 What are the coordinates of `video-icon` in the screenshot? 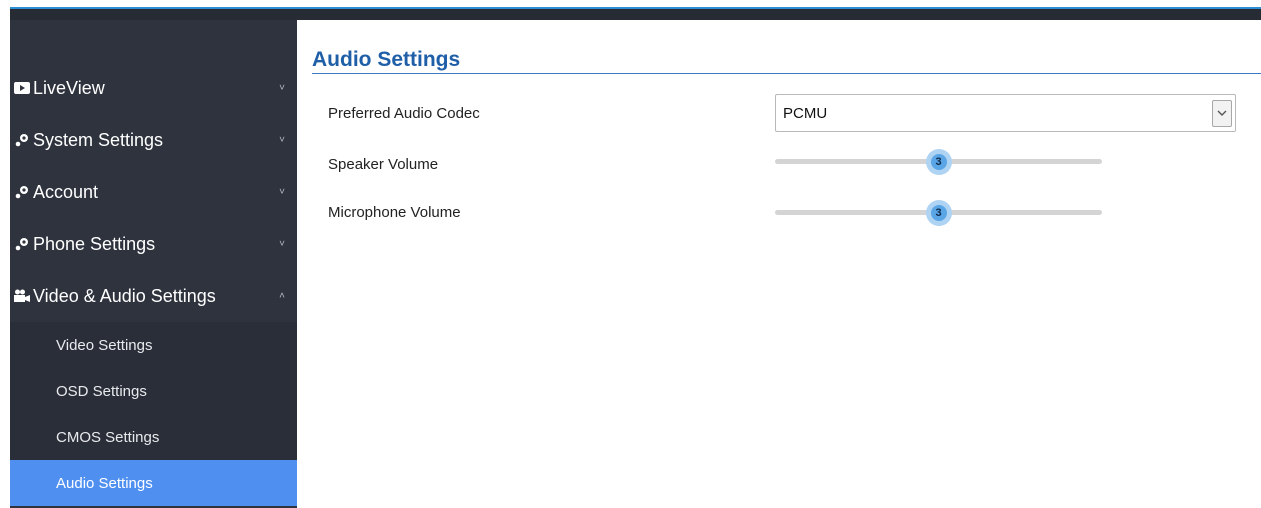 It's located at (22, 88).